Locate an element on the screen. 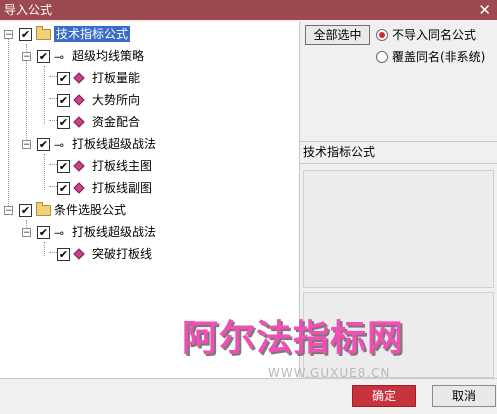  formula-description-panel is located at coordinates (398, 335).